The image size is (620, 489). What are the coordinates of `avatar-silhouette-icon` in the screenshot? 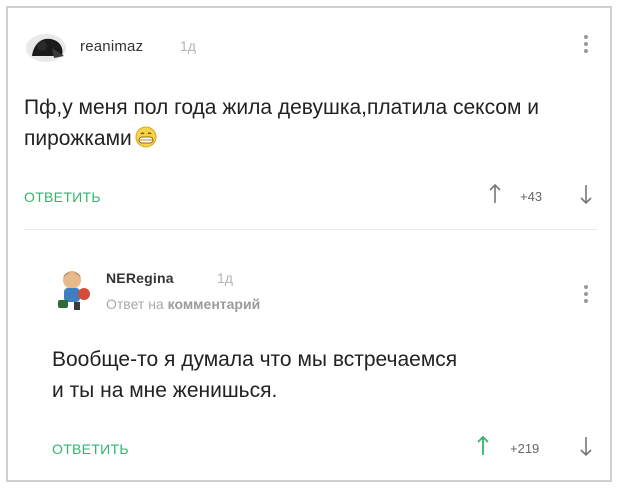 It's located at (46, 48).